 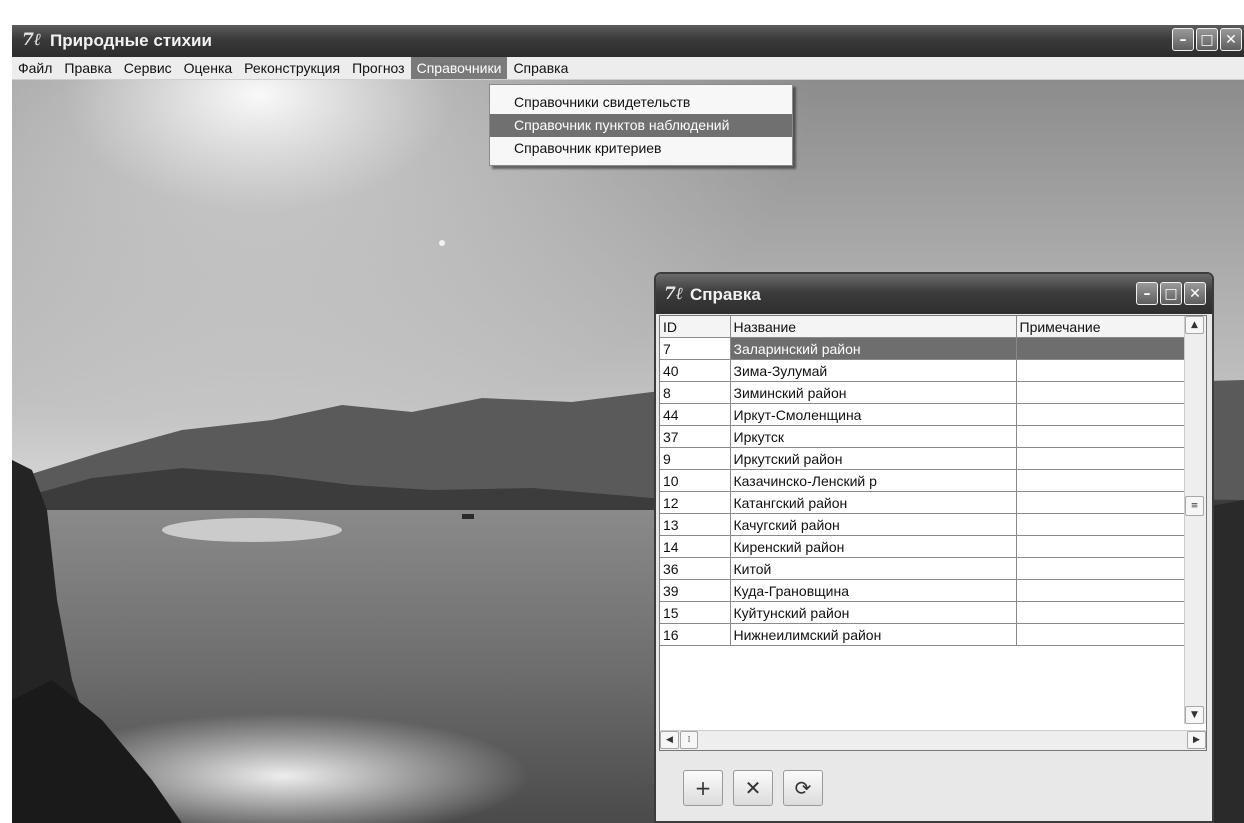 I want to click on menu-references: Справочники, so click(x=459, y=68).